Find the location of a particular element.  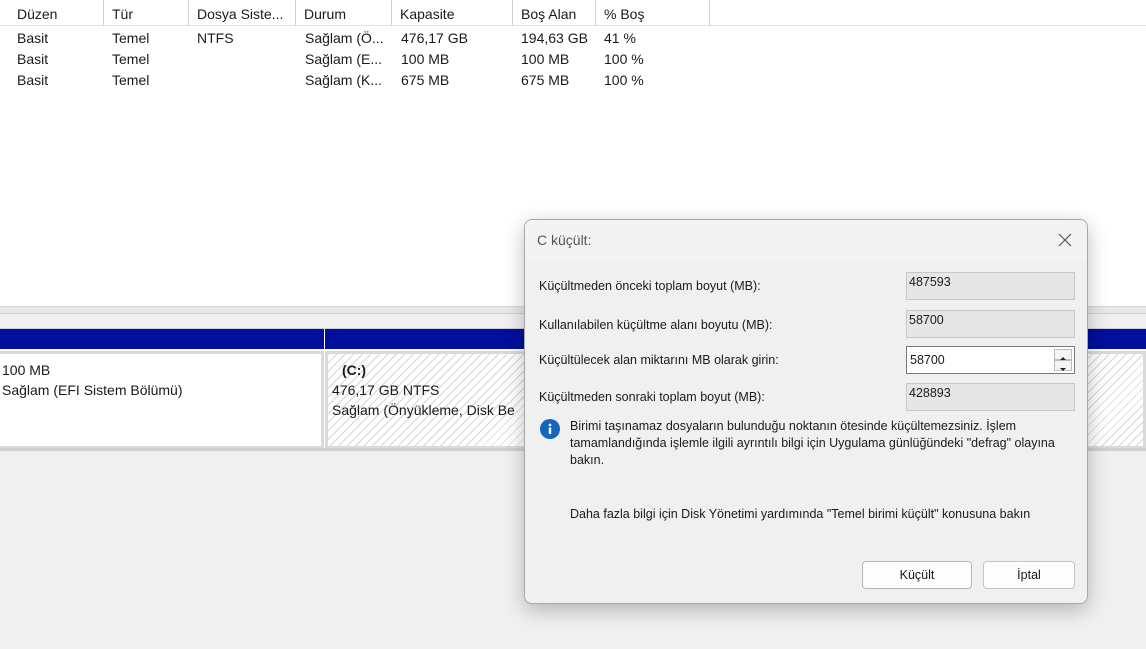

shrink-button: Küçült is located at coordinates (917, 575).